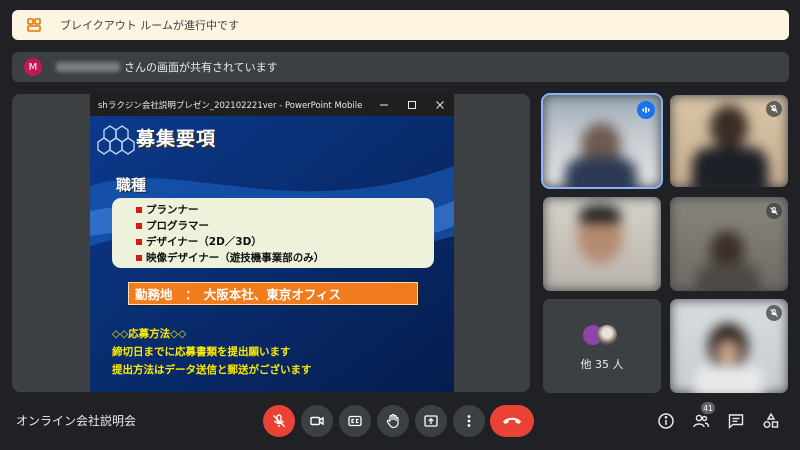 The image size is (800, 450). What do you see at coordinates (88, 67) in the screenshot?
I see `presenter-name-redacted` at bounding box center [88, 67].